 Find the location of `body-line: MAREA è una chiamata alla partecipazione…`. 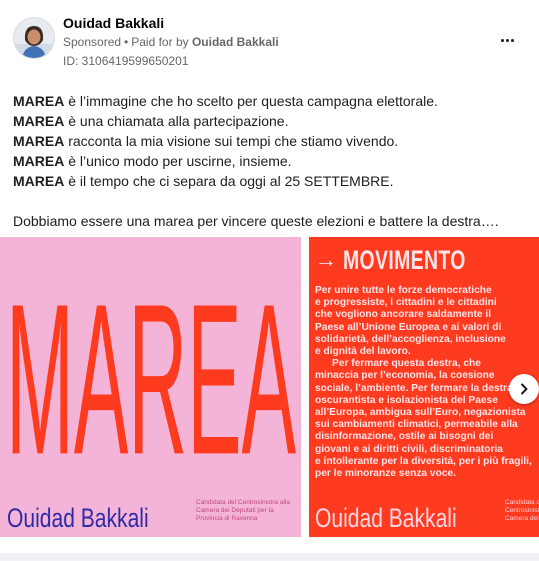

body-line: MAREA è una chiamata alla partecipazione… is located at coordinates (151, 121).